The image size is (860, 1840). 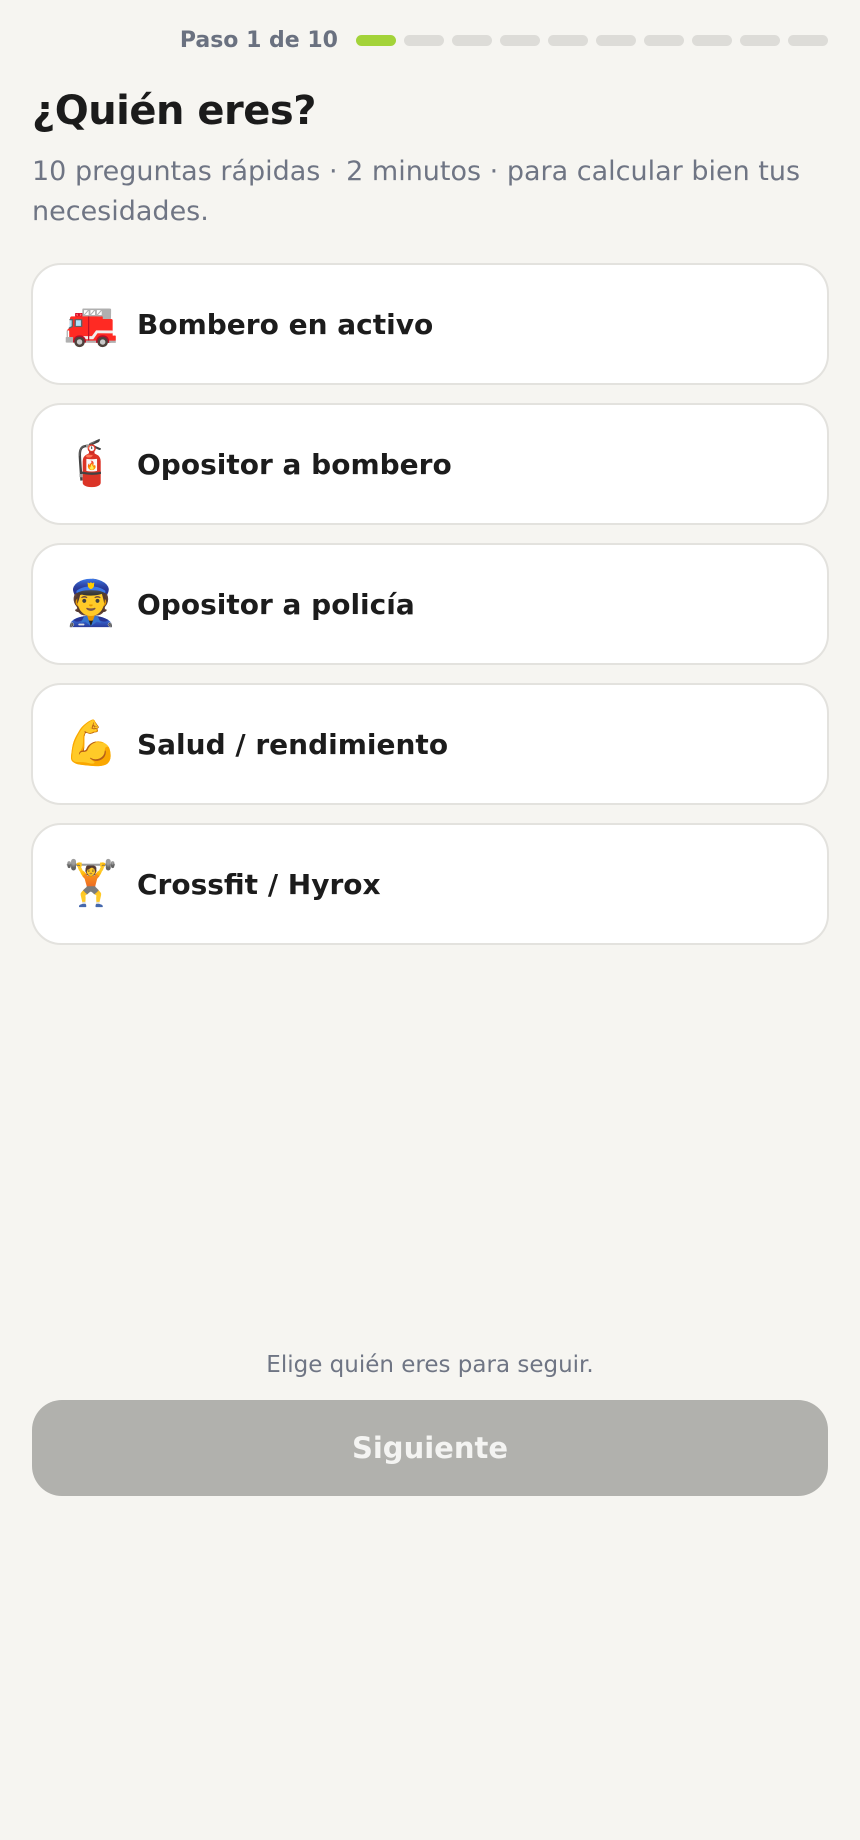 What do you see at coordinates (430, 1448) in the screenshot?
I see `next-button: Siguiente` at bounding box center [430, 1448].